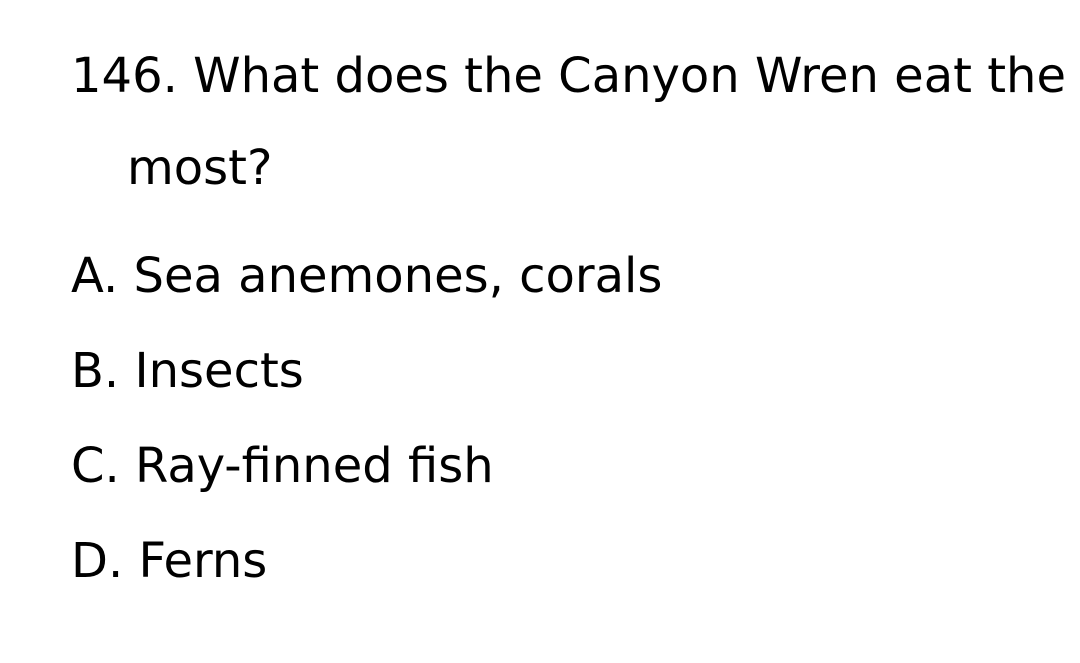  Describe the element at coordinates (169, 561) in the screenshot. I see `option-d: D. Ferns` at that location.